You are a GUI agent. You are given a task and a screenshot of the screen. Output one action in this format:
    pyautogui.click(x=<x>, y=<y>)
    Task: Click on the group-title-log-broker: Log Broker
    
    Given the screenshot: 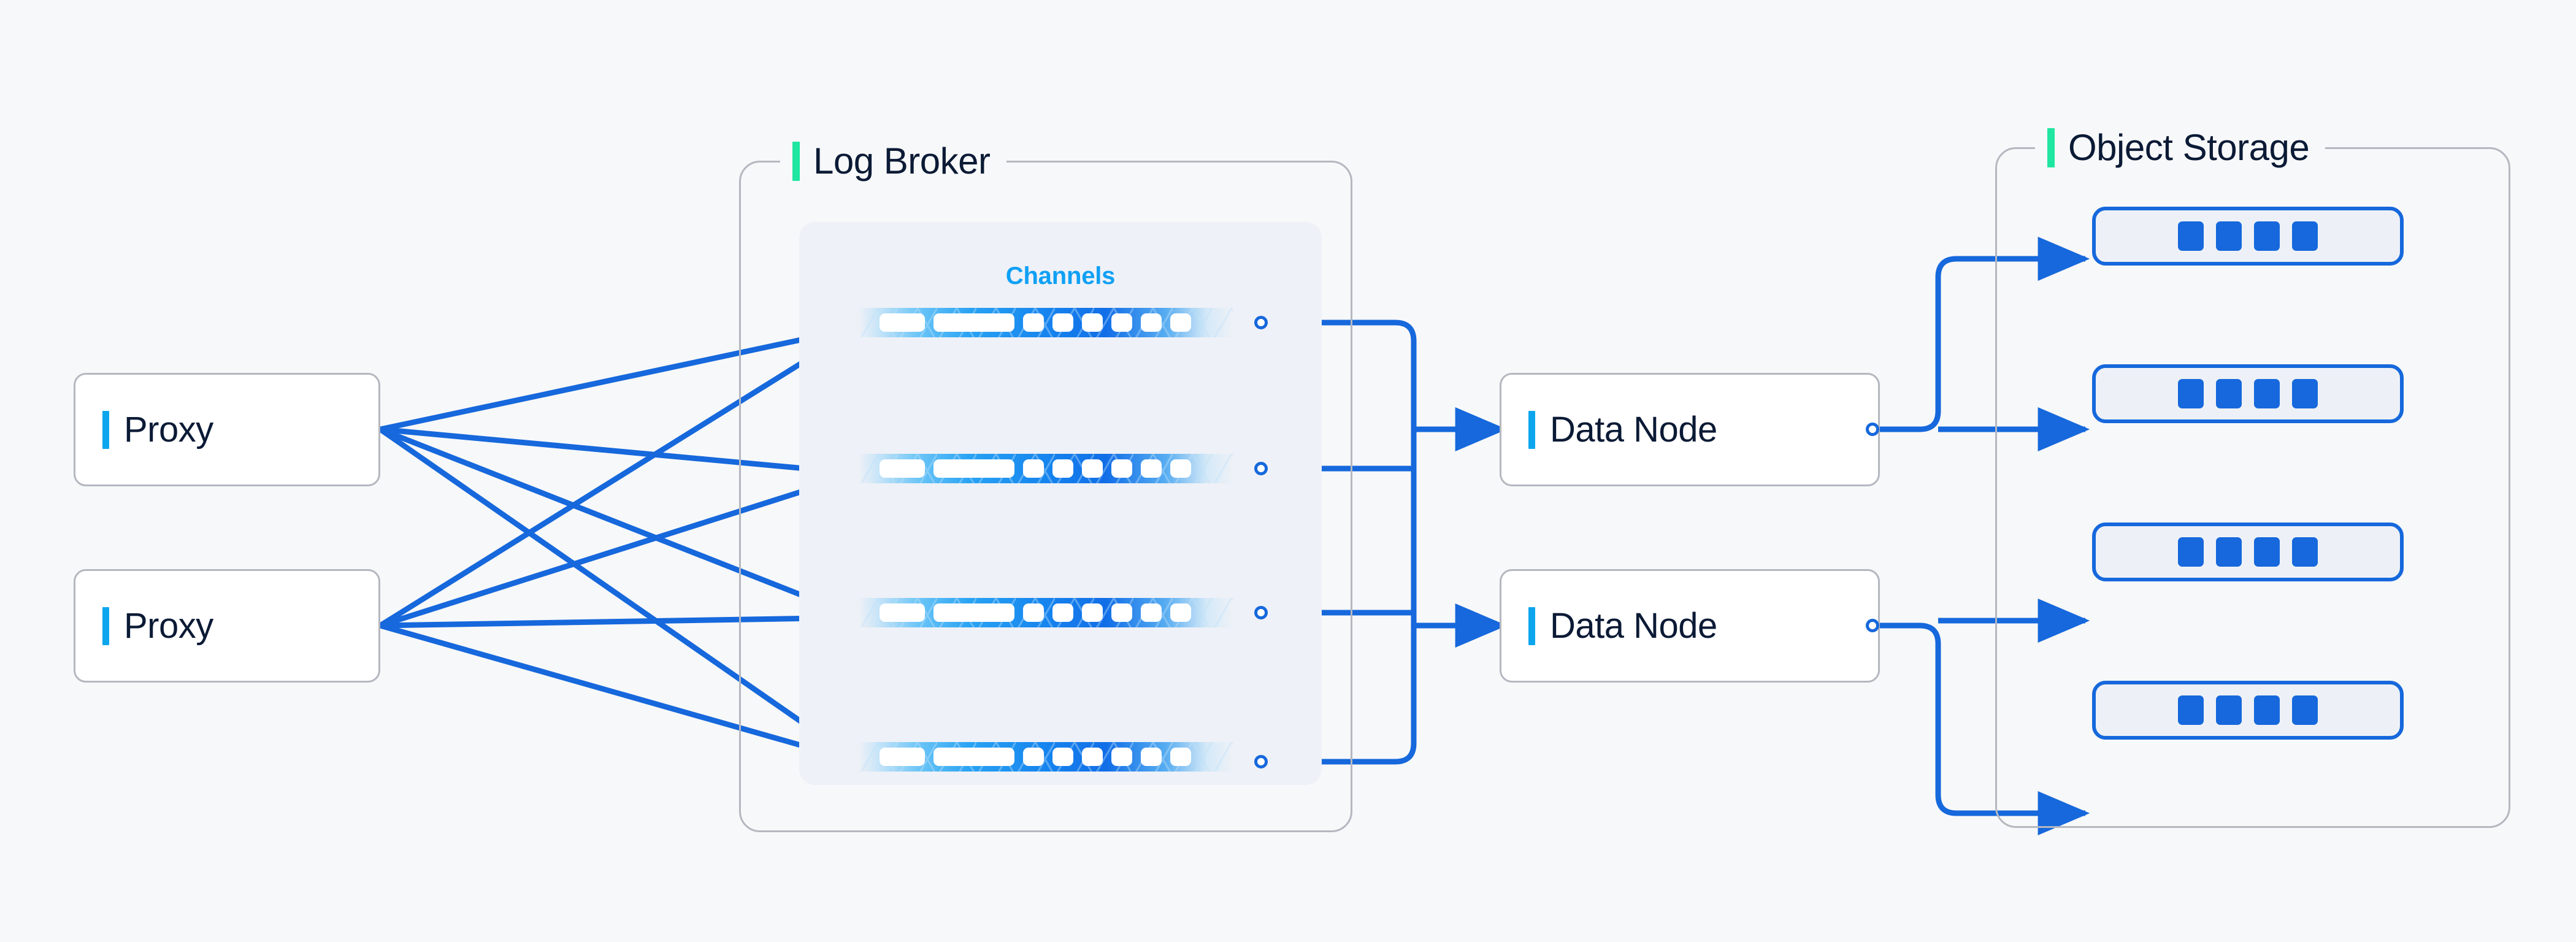 What is the action you would take?
    pyautogui.click(x=902, y=161)
    